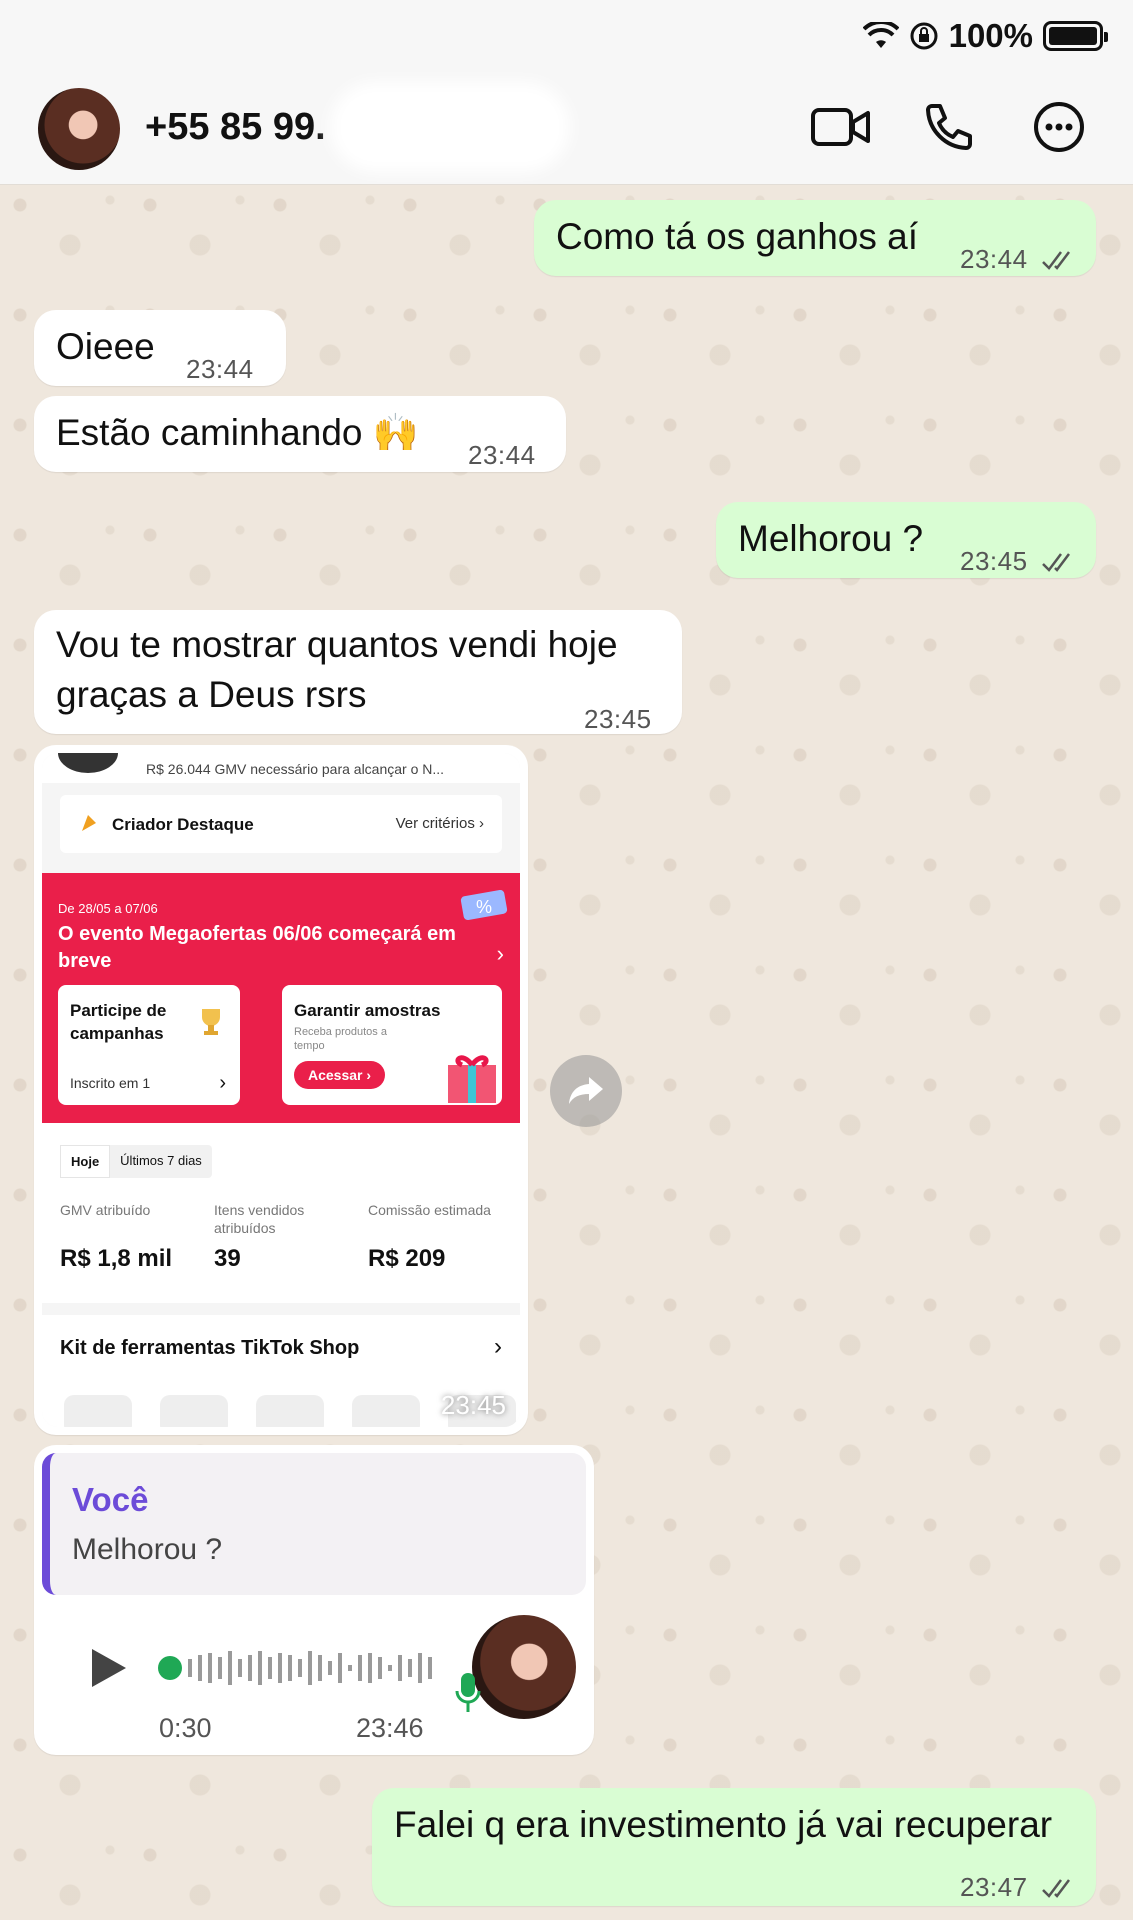  I want to click on redaction-blur, so click(450, 127).